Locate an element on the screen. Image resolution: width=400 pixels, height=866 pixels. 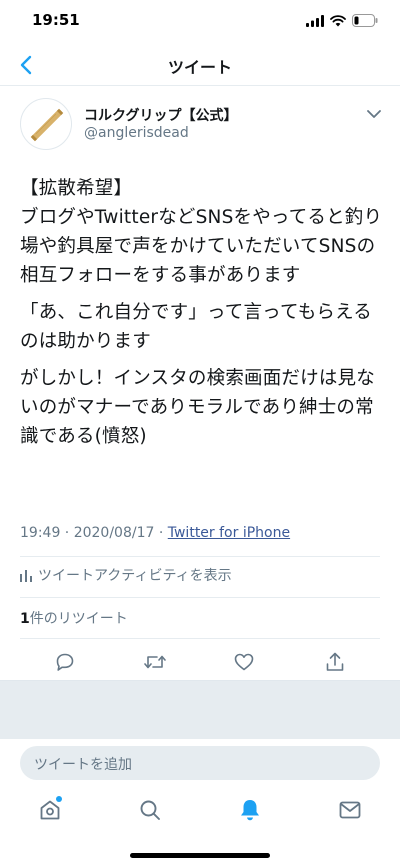
share-button is located at coordinates (335, 662).